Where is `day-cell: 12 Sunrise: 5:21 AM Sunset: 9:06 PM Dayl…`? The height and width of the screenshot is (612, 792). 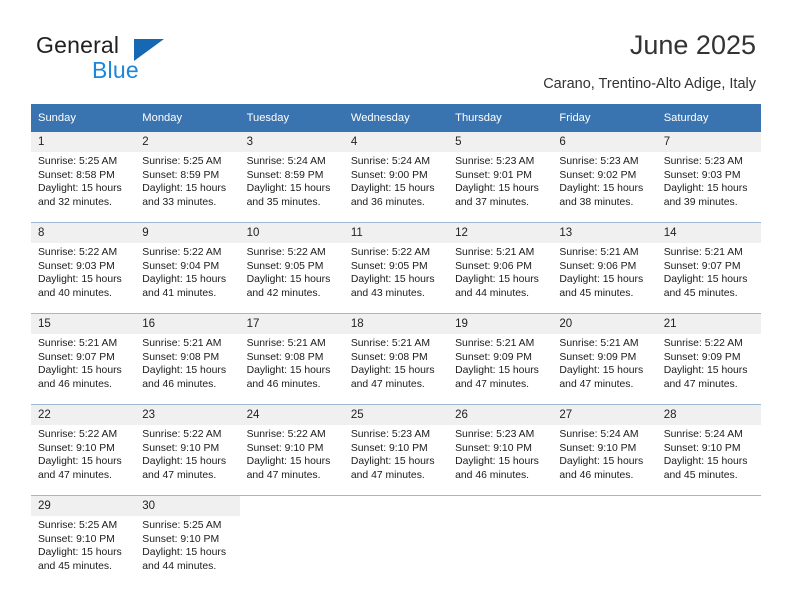
day-cell: 12 Sunrise: 5:21 AM Sunset: 9:06 PM Dayl… is located at coordinates (500, 268).